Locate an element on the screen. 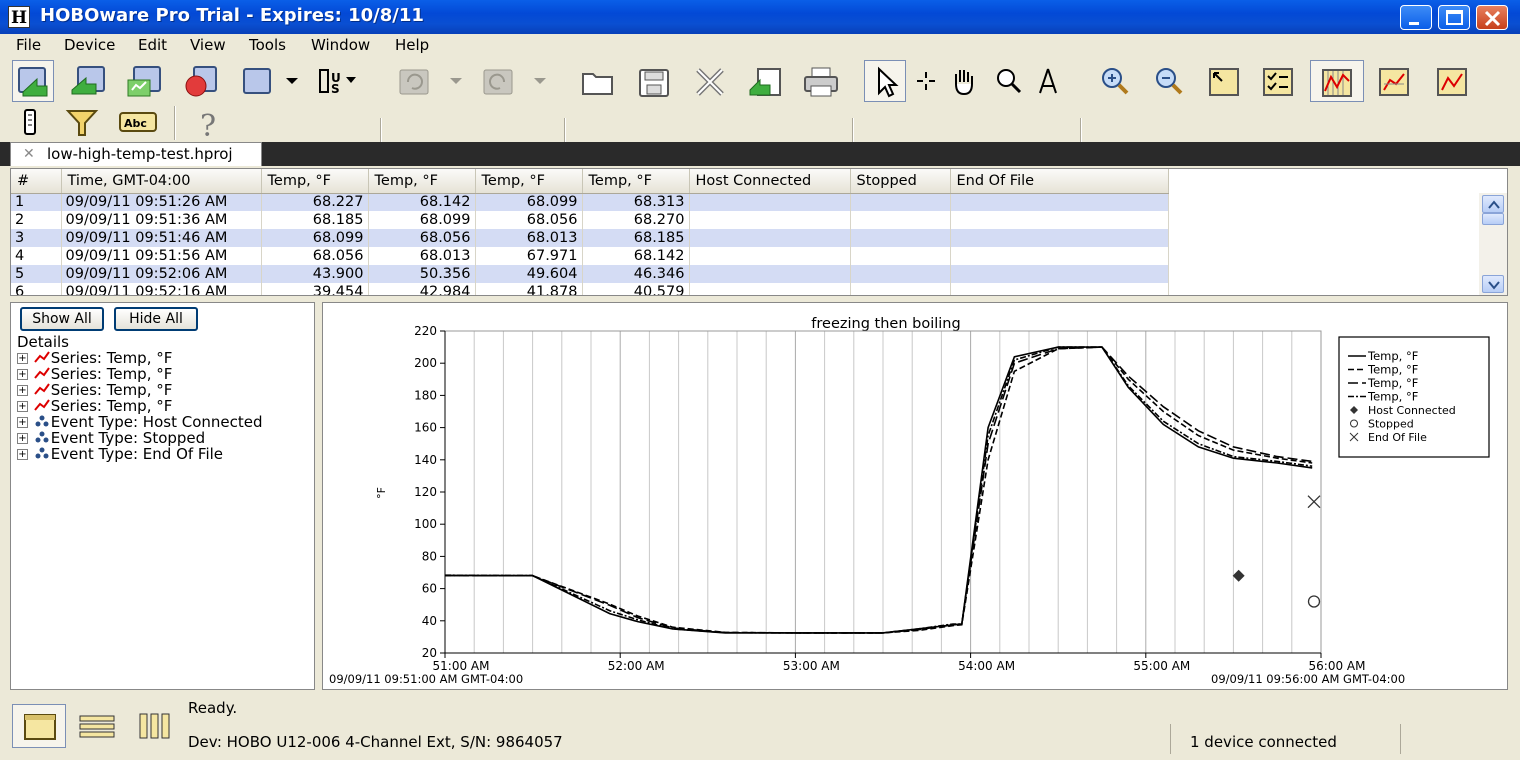 The image size is (1520, 760). table-cell: 2 is located at coordinates (36, 220).